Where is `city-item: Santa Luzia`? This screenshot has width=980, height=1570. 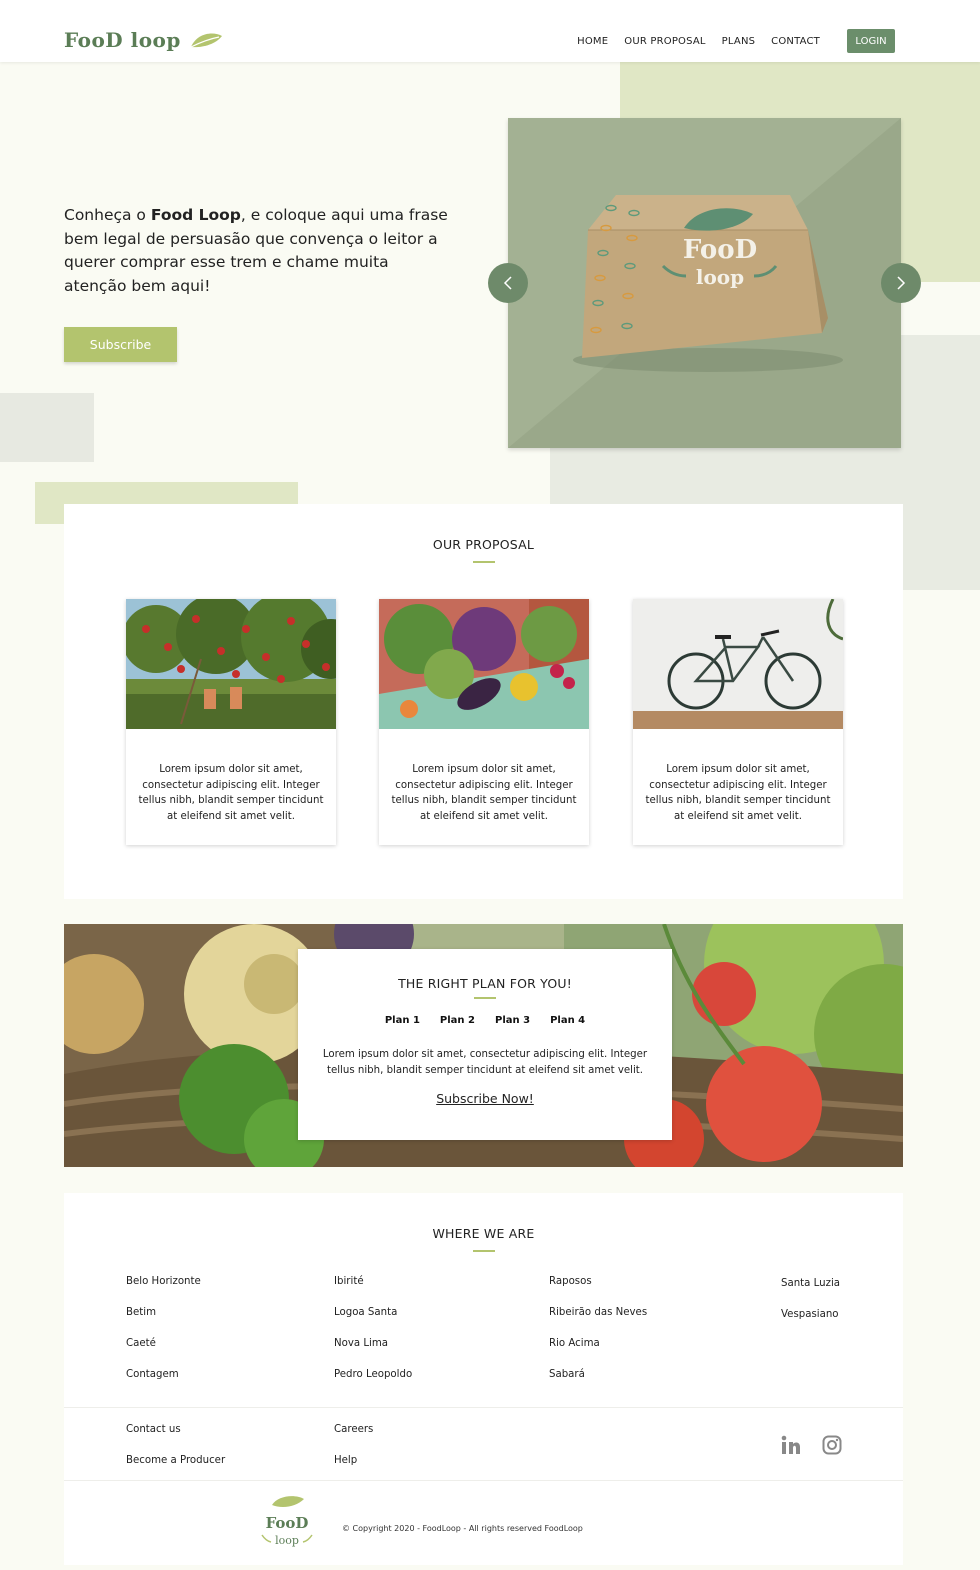
city-item: Santa Luzia is located at coordinates (811, 1283).